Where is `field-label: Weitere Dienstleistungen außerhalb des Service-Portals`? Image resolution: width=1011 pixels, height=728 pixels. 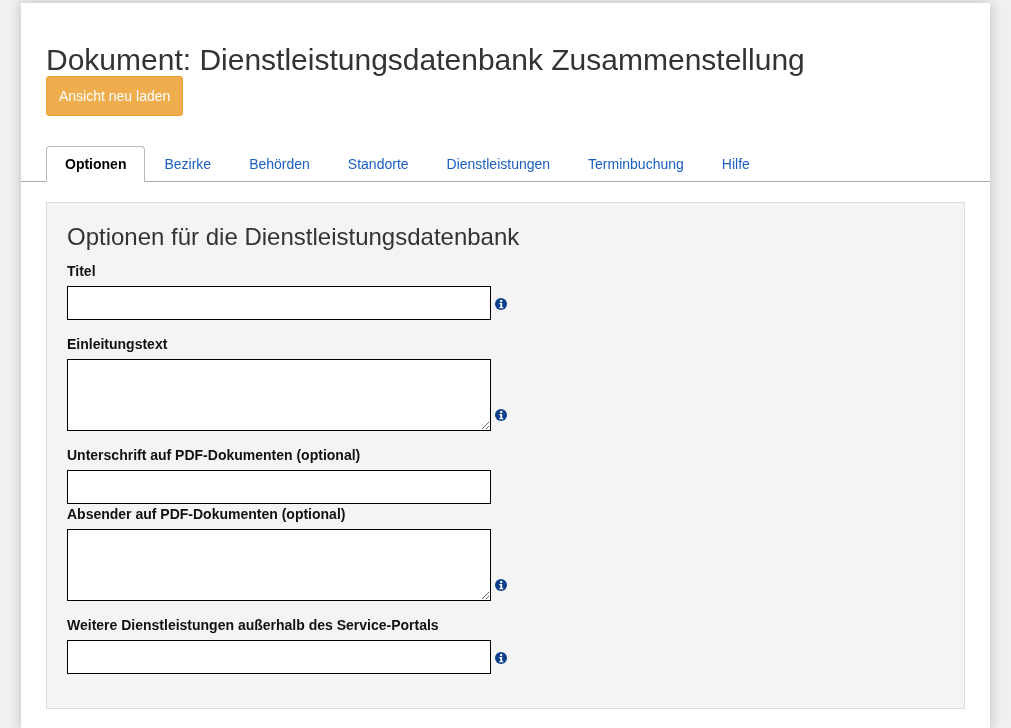
field-label: Weitere Dienstleistungen außerhalb des Service-Portals is located at coordinates (253, 625).